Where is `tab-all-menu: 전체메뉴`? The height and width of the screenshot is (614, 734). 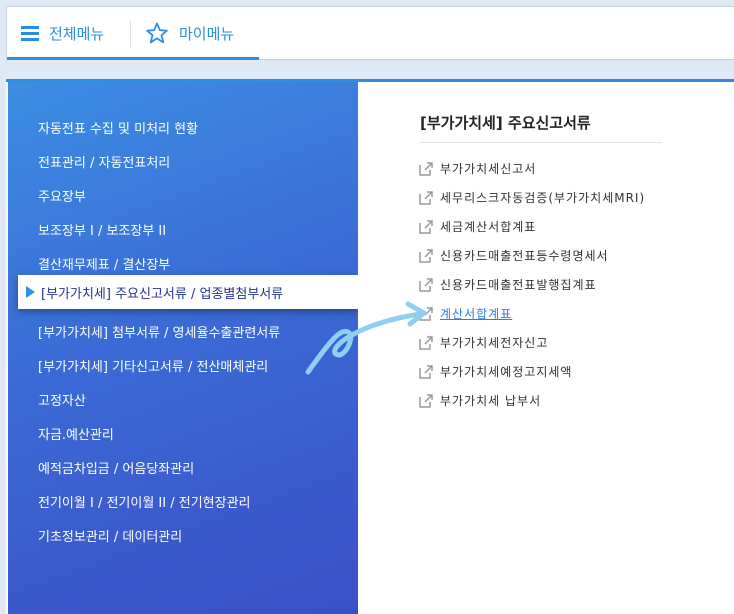
tab-all-menu: 전체메뉴 is located at coordinates (73, 33).